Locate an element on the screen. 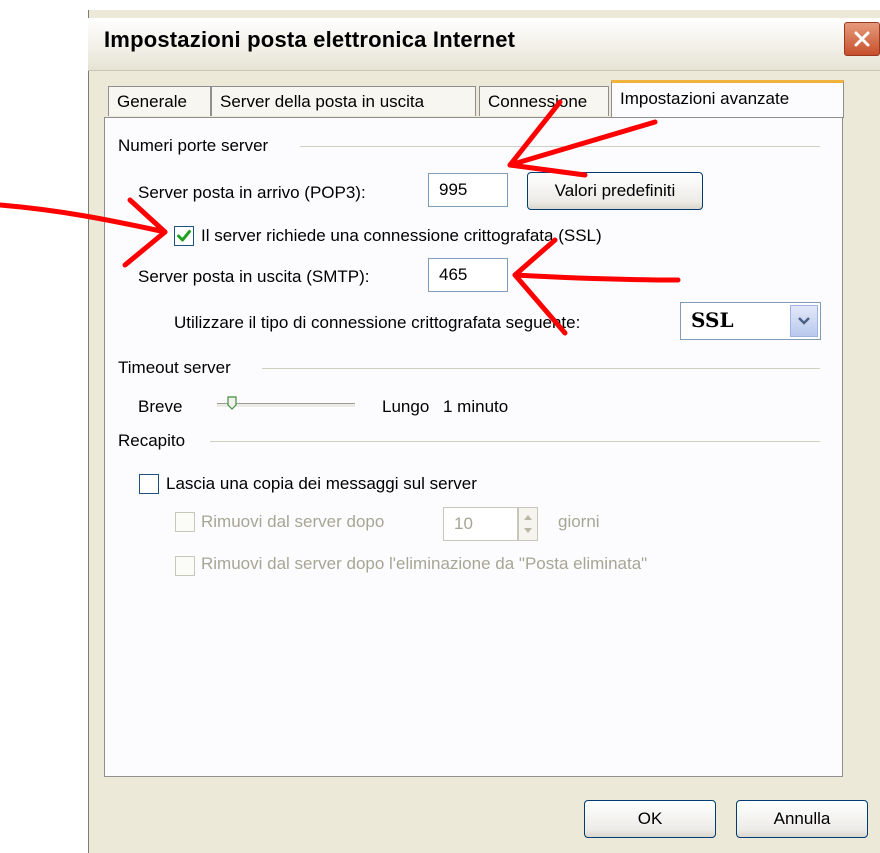  tab-server-posta-uscita: Server della posta in uscita is located at coordinates (343, 101).